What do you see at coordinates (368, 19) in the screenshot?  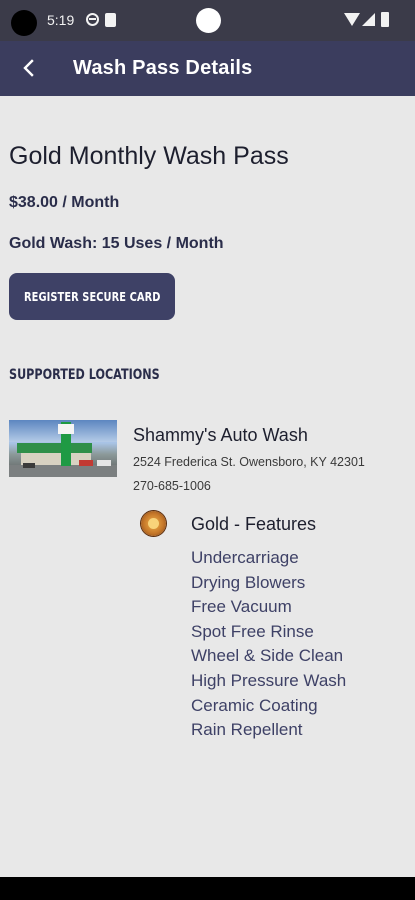 I see `cell-signal-icon` at bounding box center [368, 19].